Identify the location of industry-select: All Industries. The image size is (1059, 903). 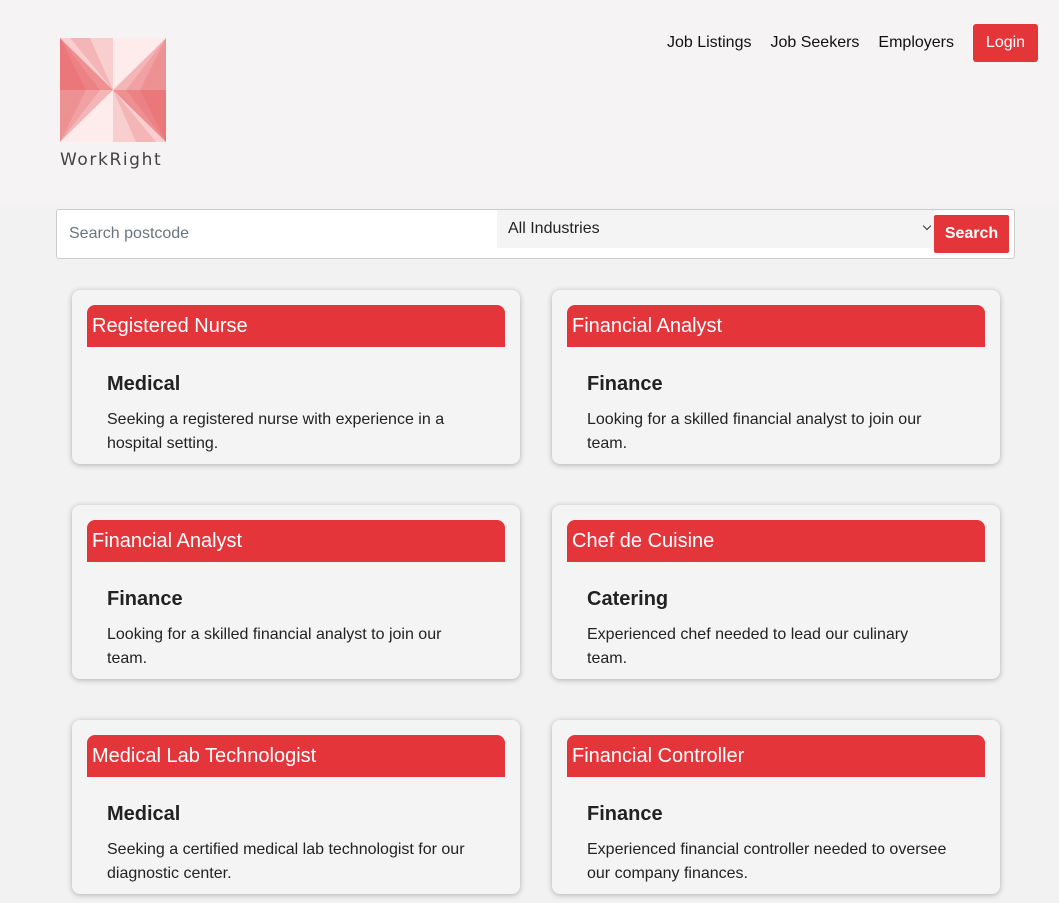
(715, 229).